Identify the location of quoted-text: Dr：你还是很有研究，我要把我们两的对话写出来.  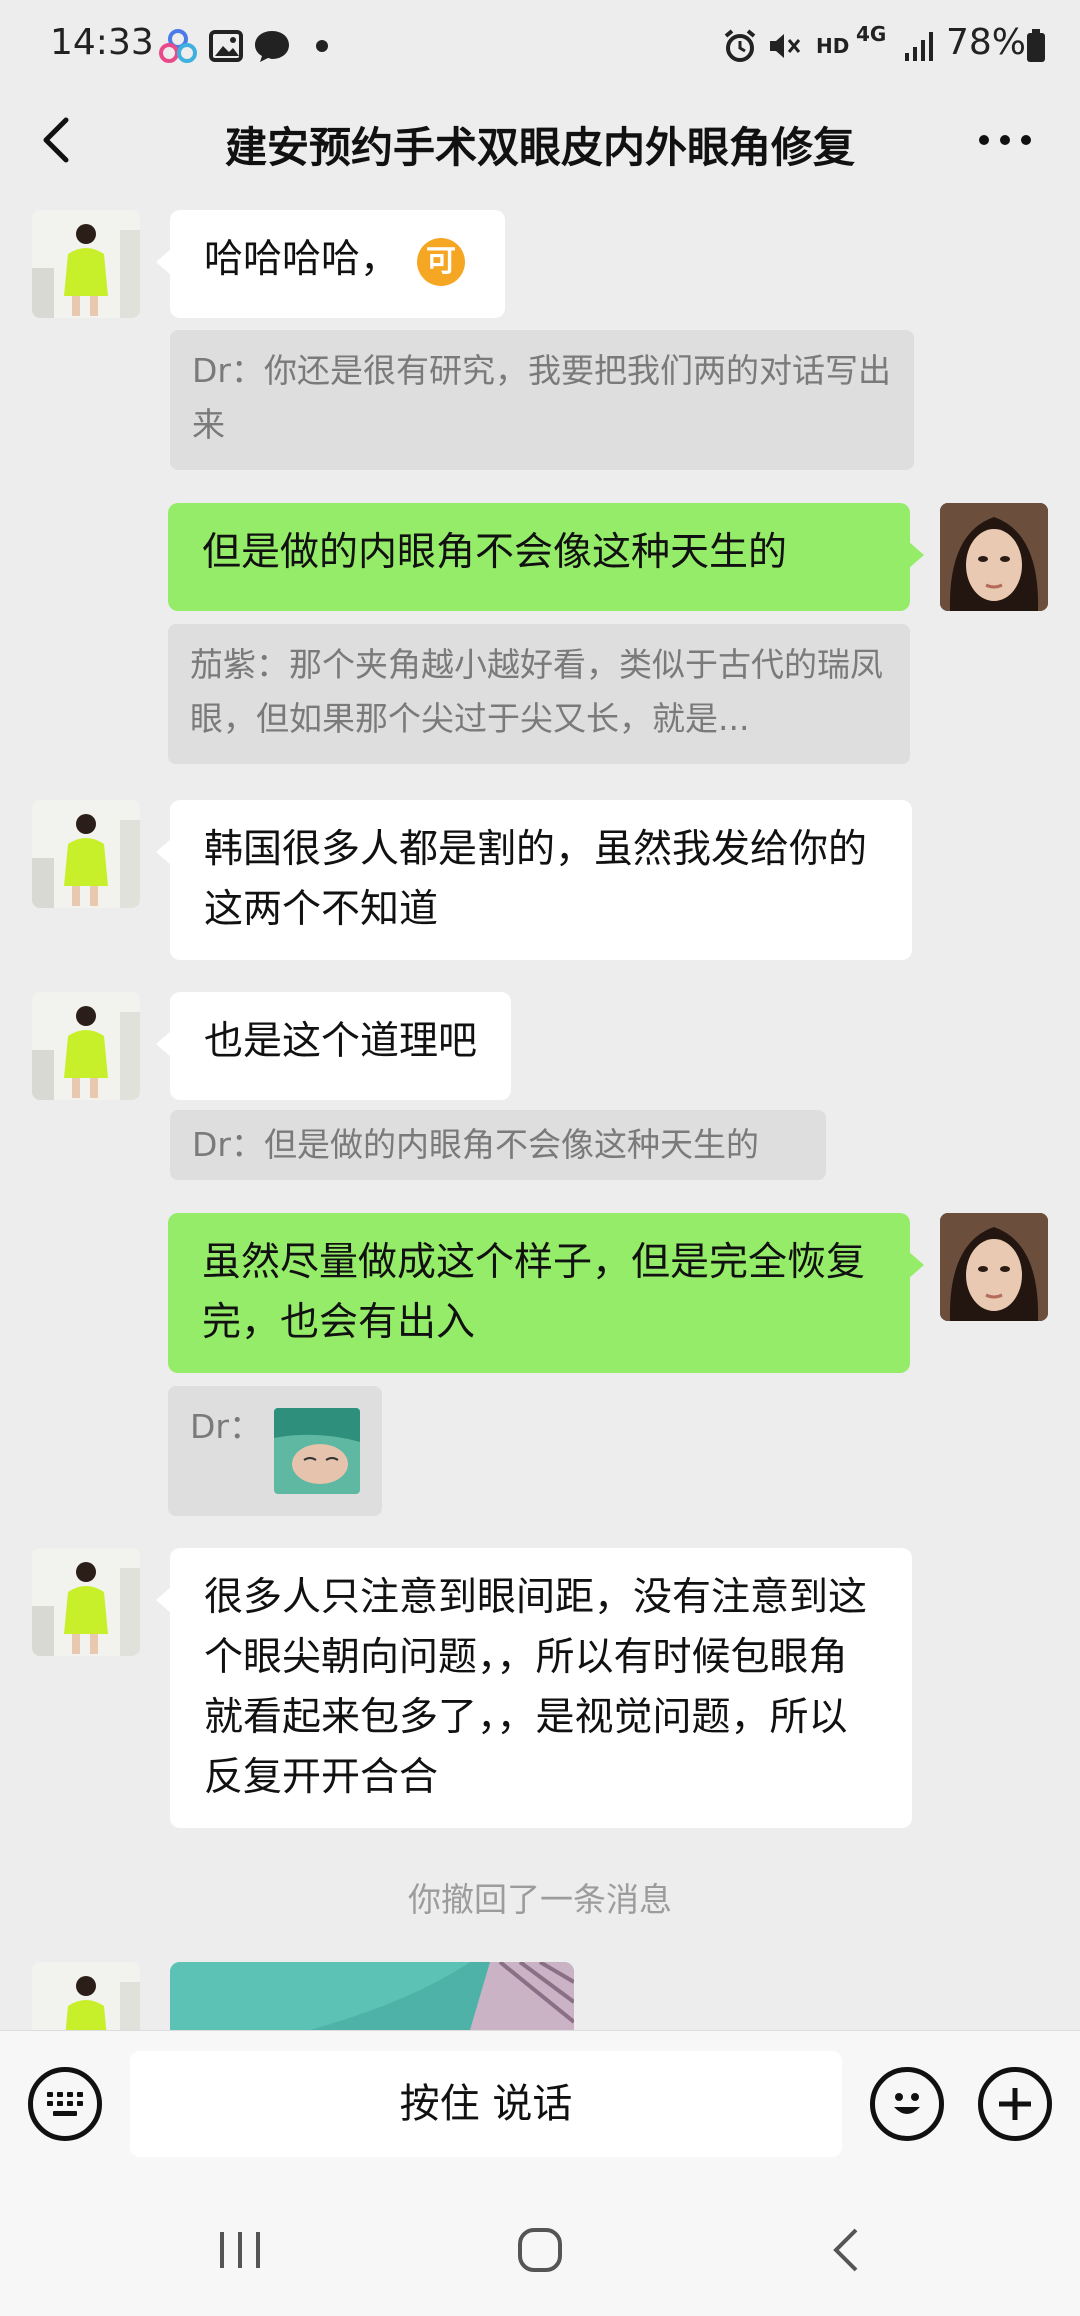
(541, 397).